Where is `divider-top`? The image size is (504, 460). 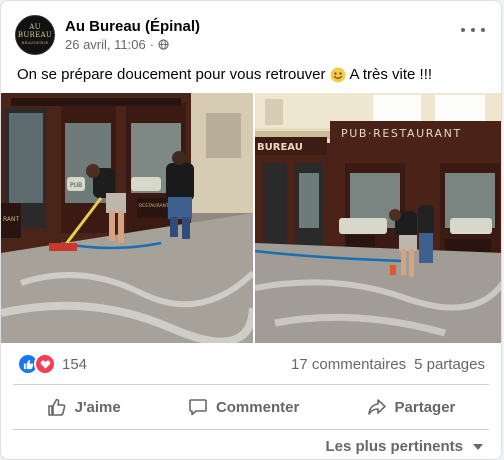 divider-top is located at coordinates (251, 384).